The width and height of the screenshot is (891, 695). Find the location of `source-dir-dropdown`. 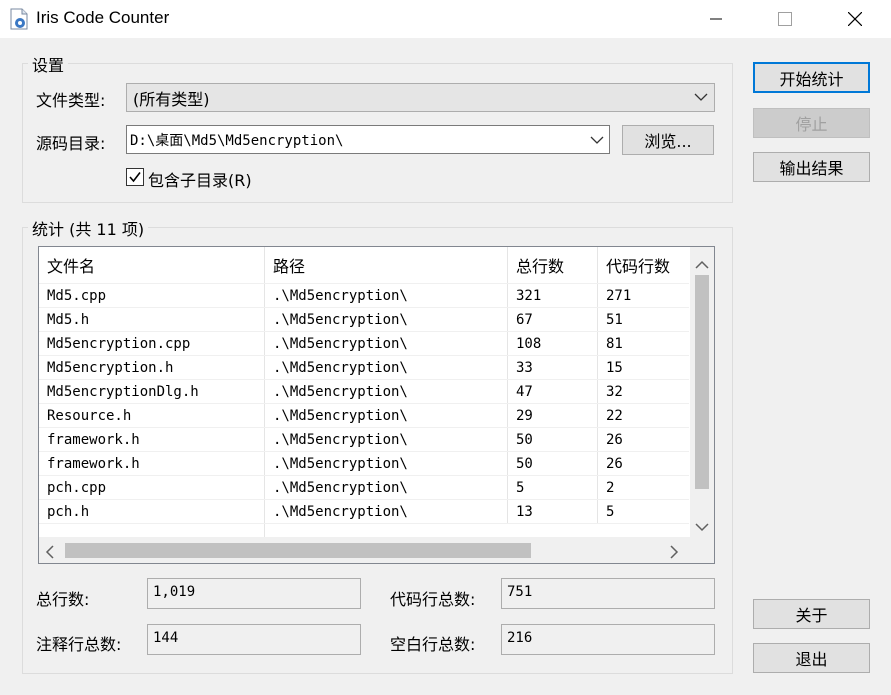

source-dir-dropdown is located at coordinates (597, 139).